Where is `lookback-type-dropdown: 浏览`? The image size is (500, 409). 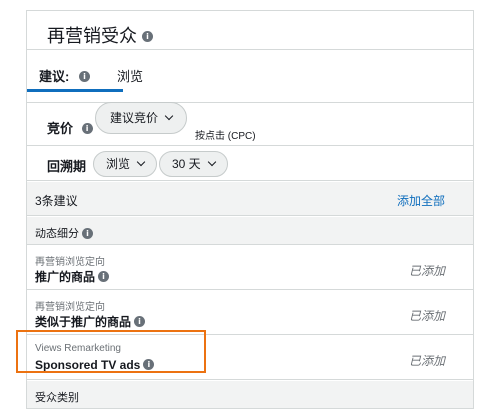 lookback-type-dropdown: 浏览 is located at coordinates (125, 164).